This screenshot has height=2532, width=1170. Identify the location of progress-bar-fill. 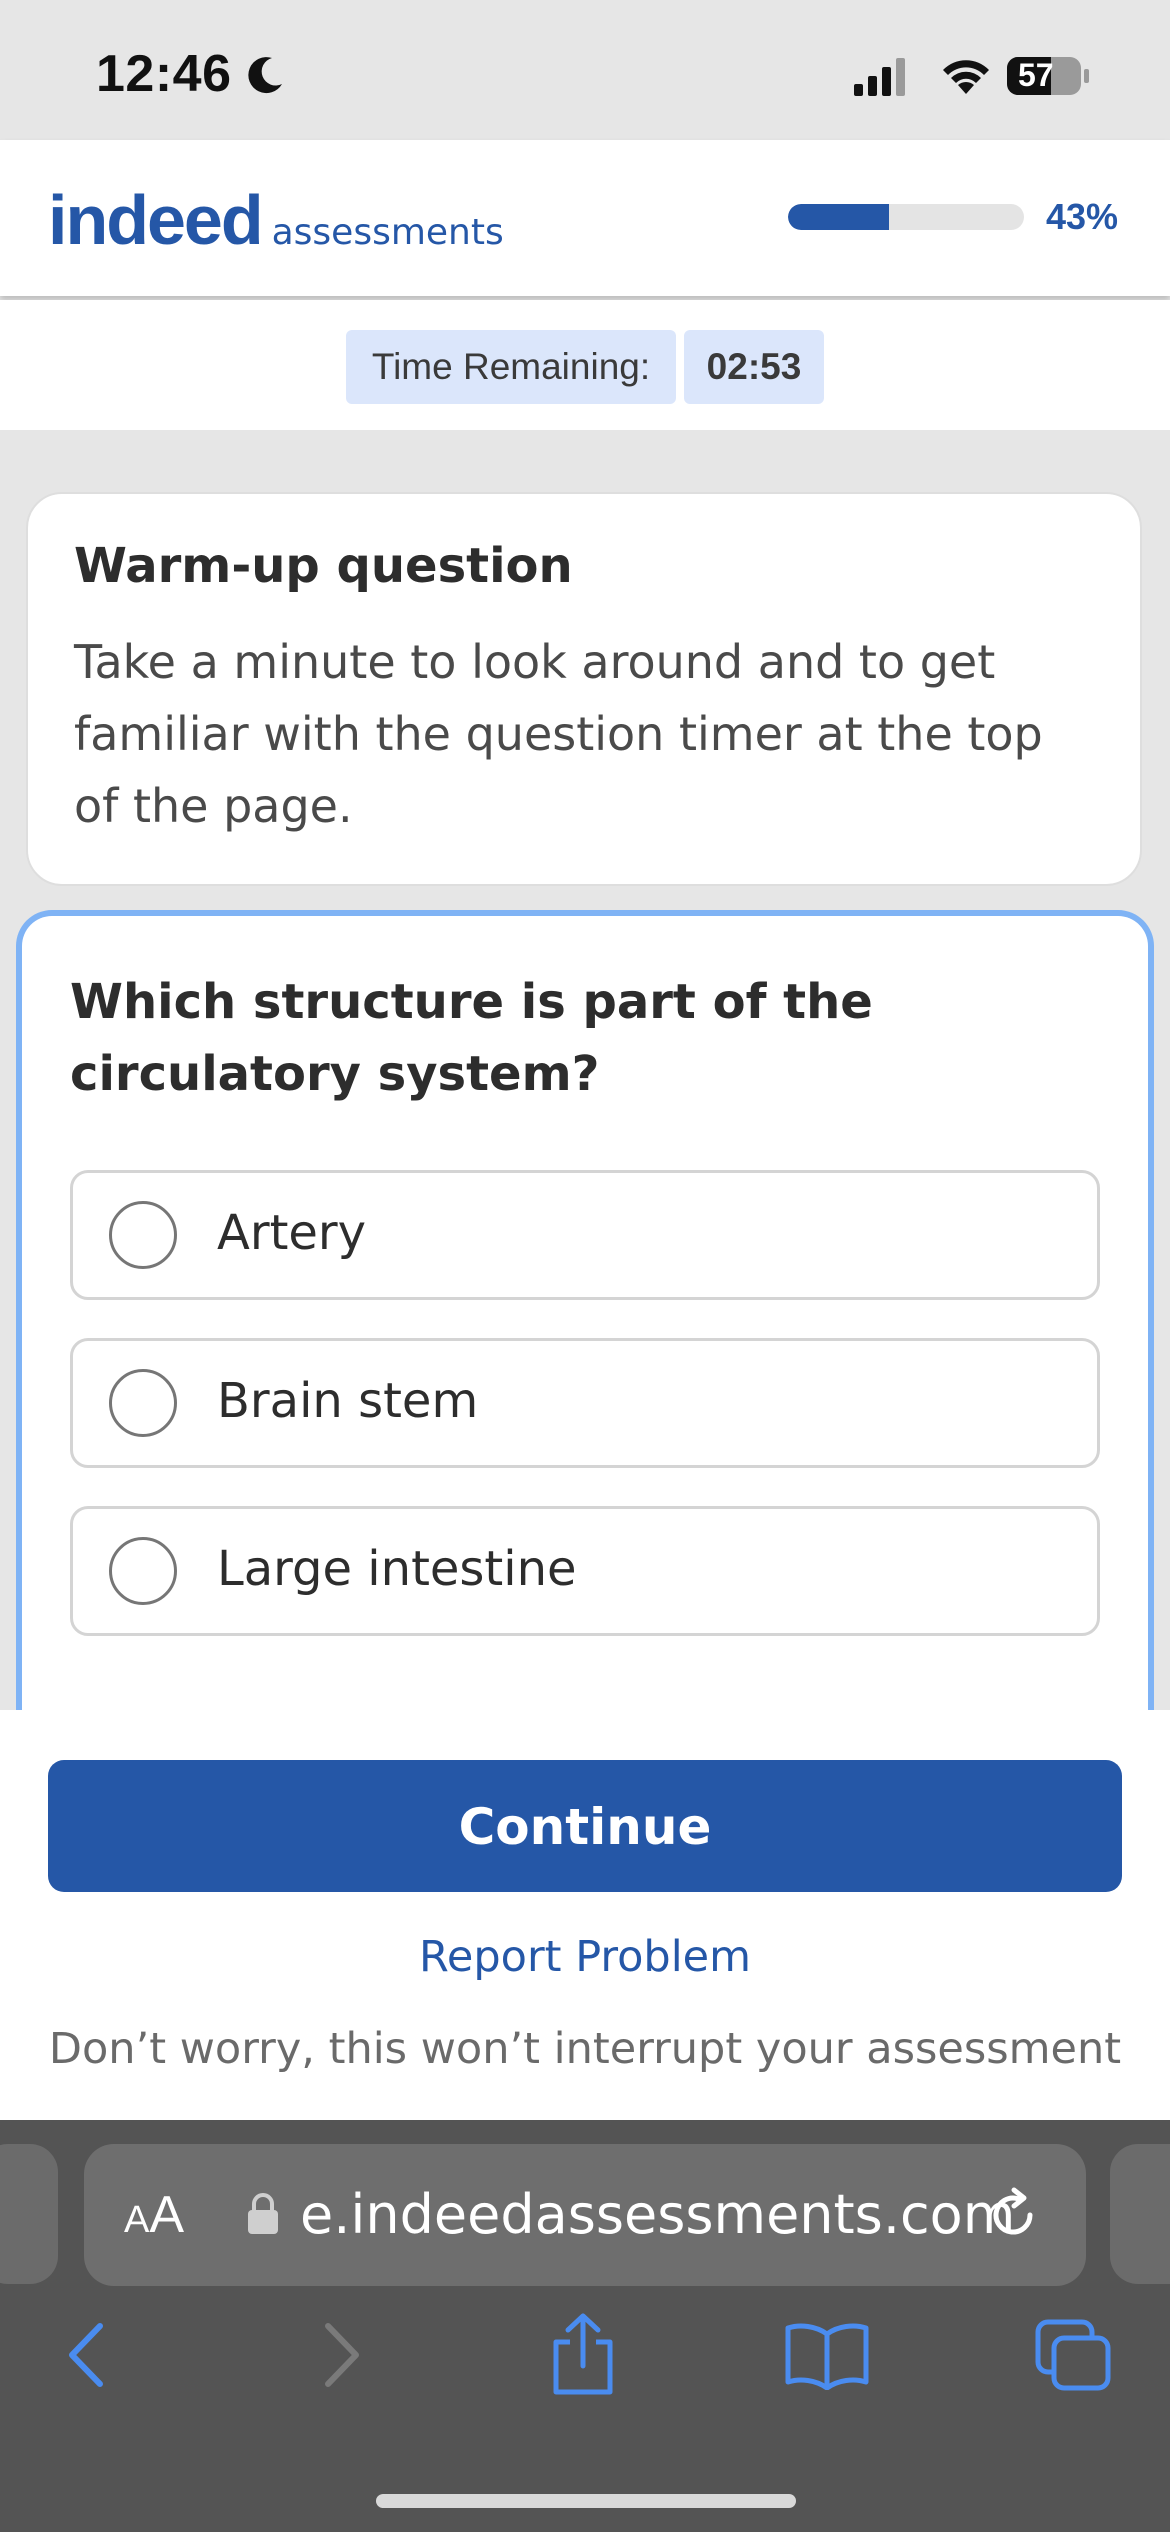
(839, 217).